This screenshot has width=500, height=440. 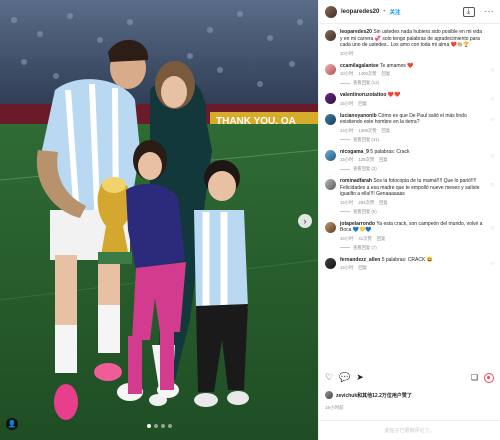 What do you see at coordinates (360, 377) in the screenshot?
I see `share-icon: ➤` at bounding box center [360, 377].